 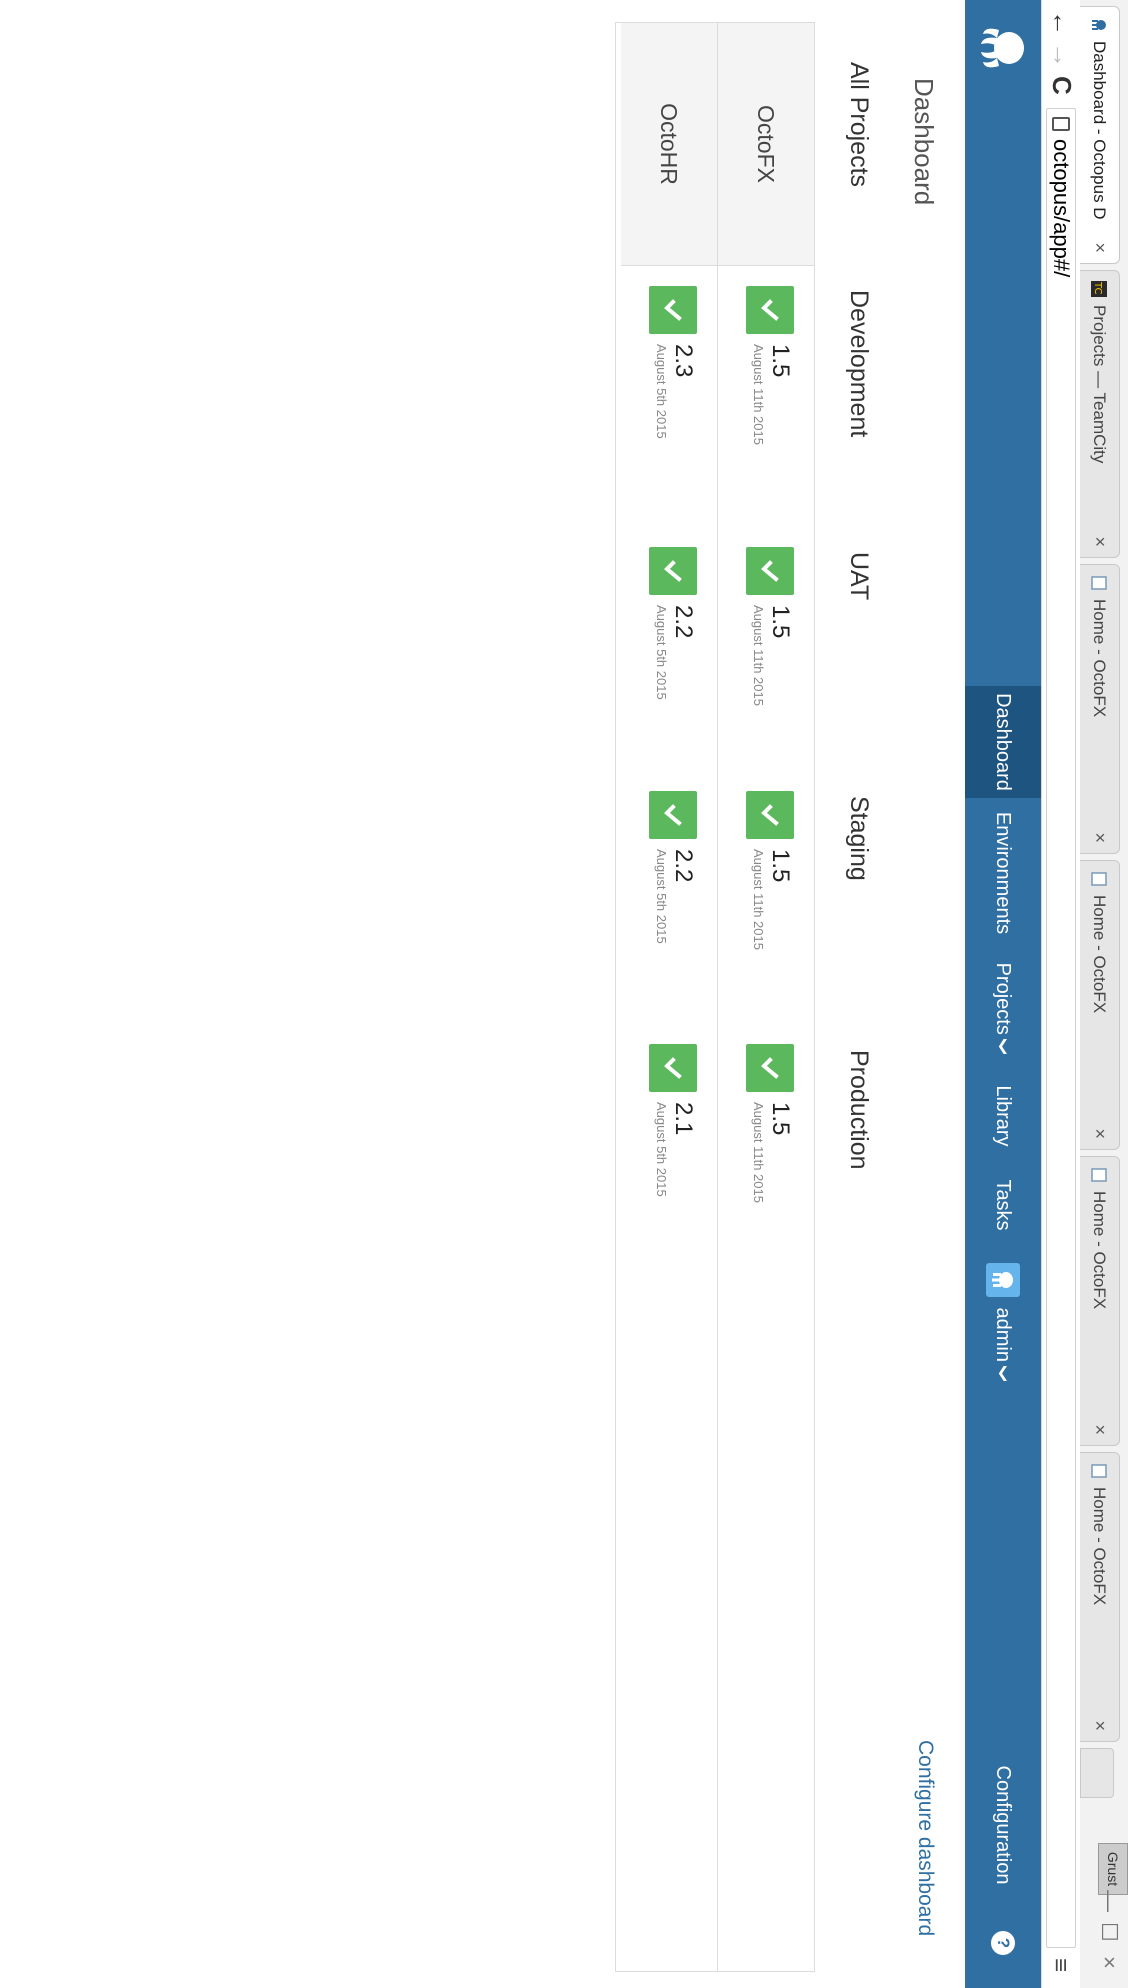 I want to click on svg-text: TC, so click(x=1098, y=288).